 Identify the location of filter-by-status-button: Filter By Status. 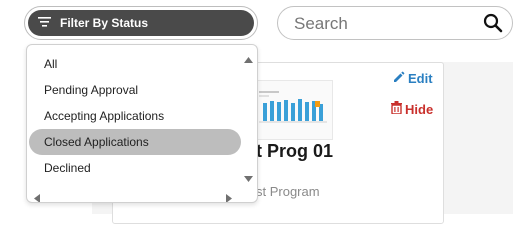
(141, 23).